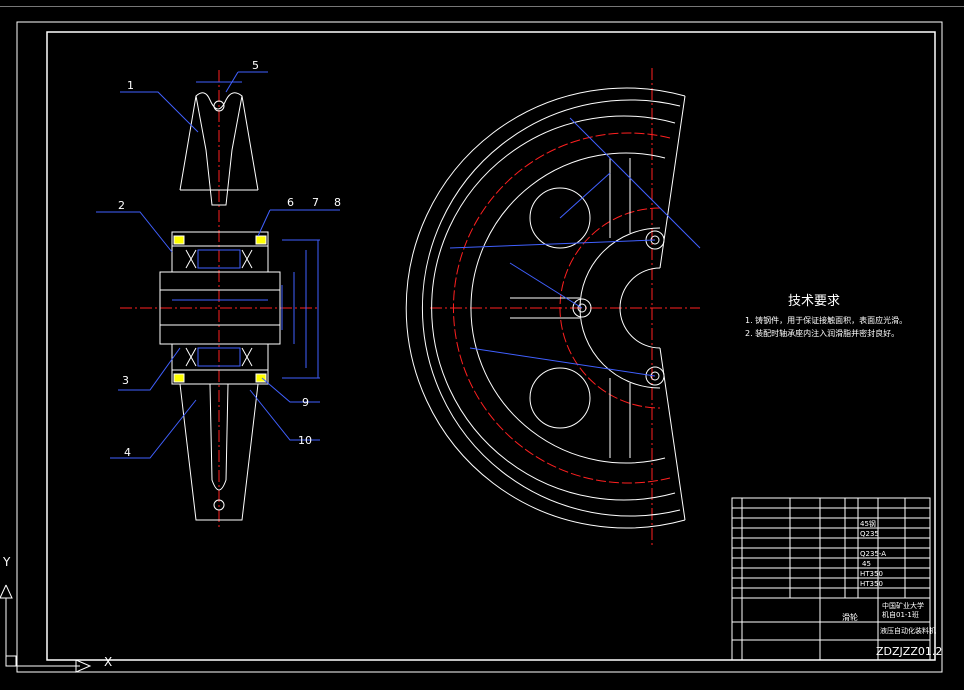  What do you see at coordinates (127, 452) in the screenshot?
I see `part-number-4: 4` at bounding box center [127, 452].